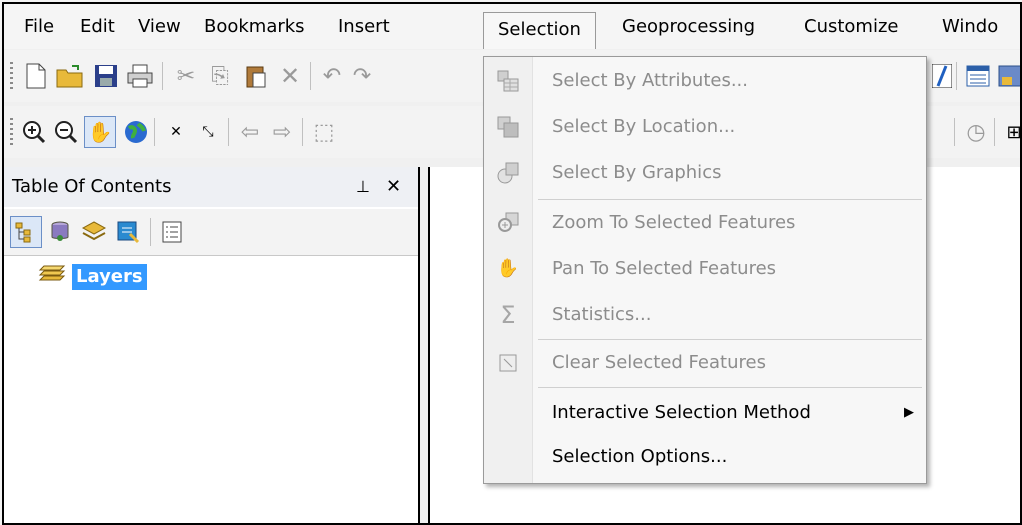 The width and height of the screenshot is (1022, 525). I want to click on catalog-window-icon, so click(1007, 76).